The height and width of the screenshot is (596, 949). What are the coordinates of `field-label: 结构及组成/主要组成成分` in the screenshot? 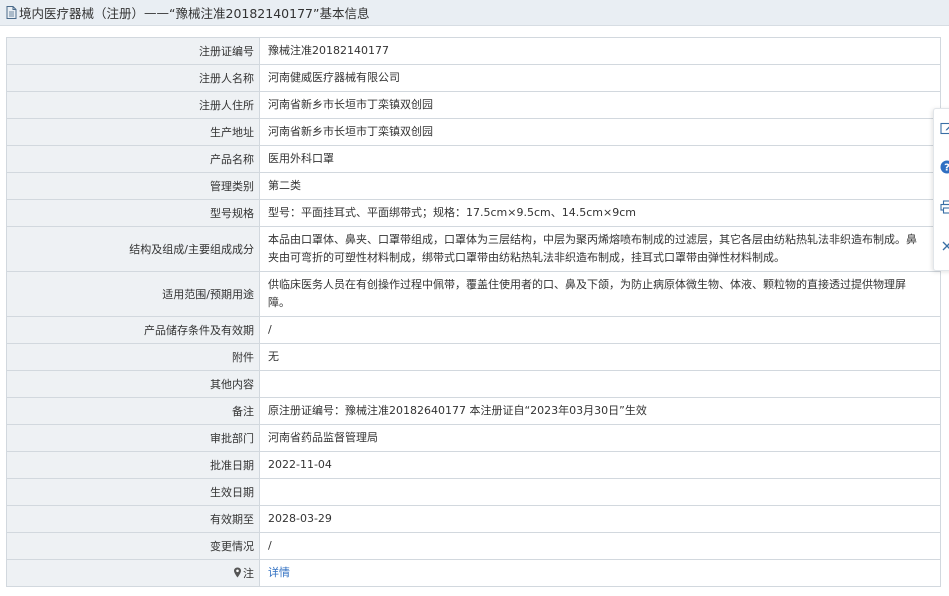 It's located at (133, 249).